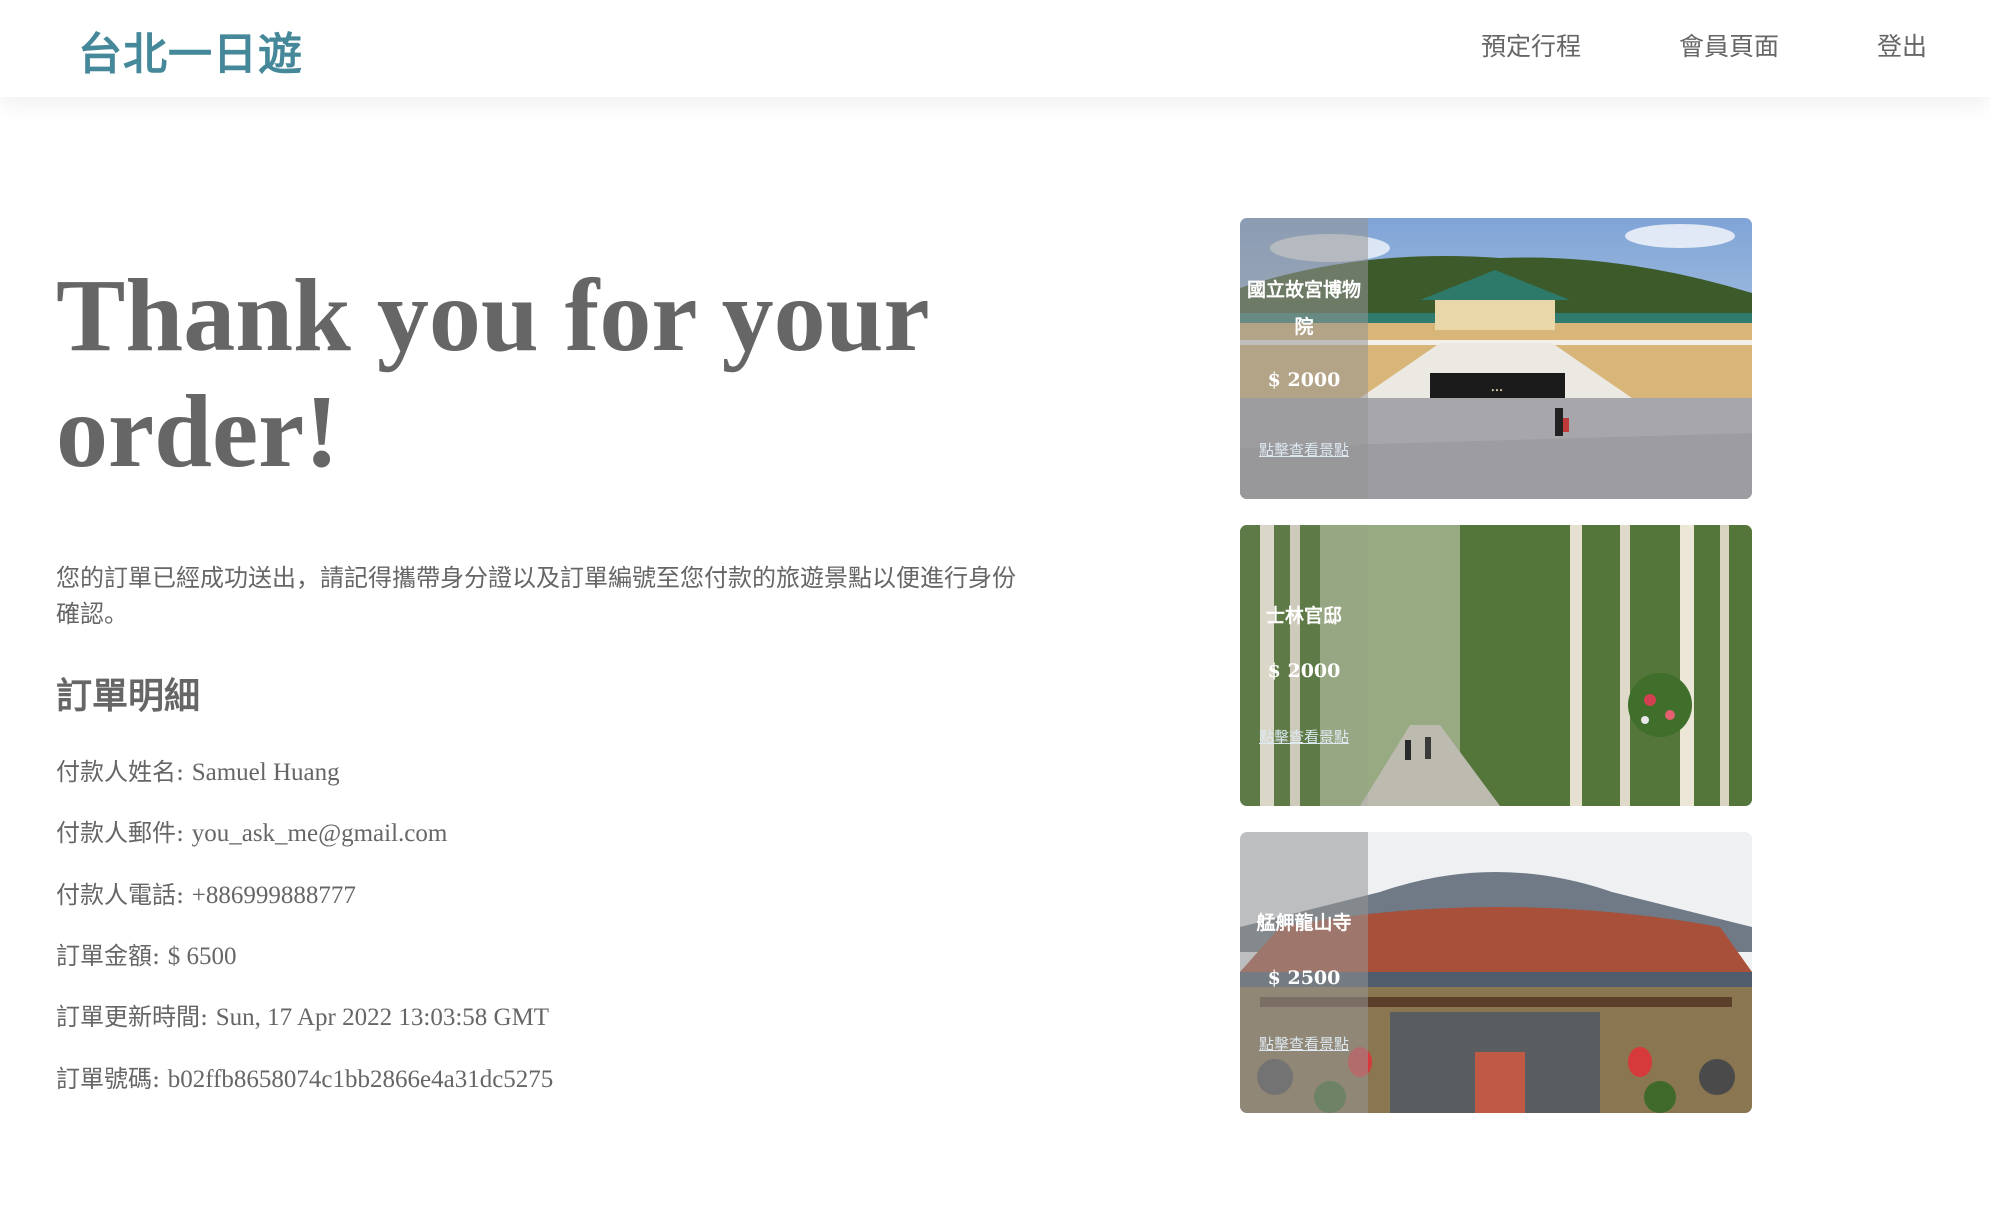 The height and width of the screenshot is (1210, 1990). What do you see at coordinates (1729, 45) in the screenshot?
I see `nav-member-link: 會員頁面` at bounding box center [1729, 45].